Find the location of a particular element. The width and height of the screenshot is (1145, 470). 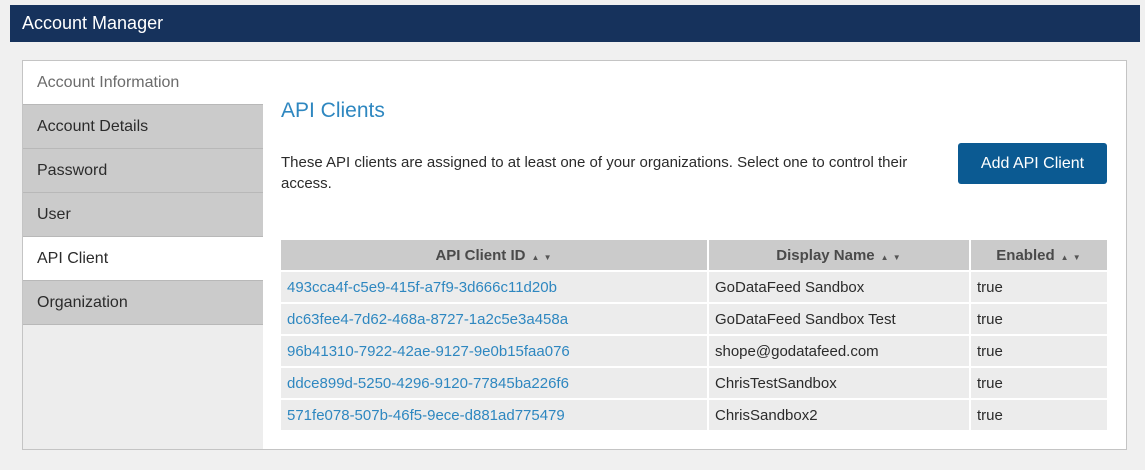

api-client-id-link: 493cca4f-c5e9-415f-a7f9-3d666c11d20b is located at coordinates (495, 288).